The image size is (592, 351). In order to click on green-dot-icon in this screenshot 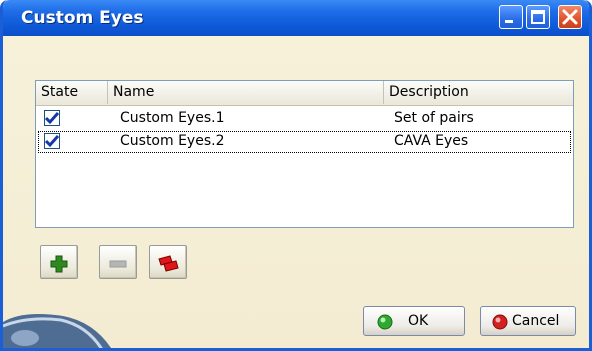, I will do `click(385, 322)`.